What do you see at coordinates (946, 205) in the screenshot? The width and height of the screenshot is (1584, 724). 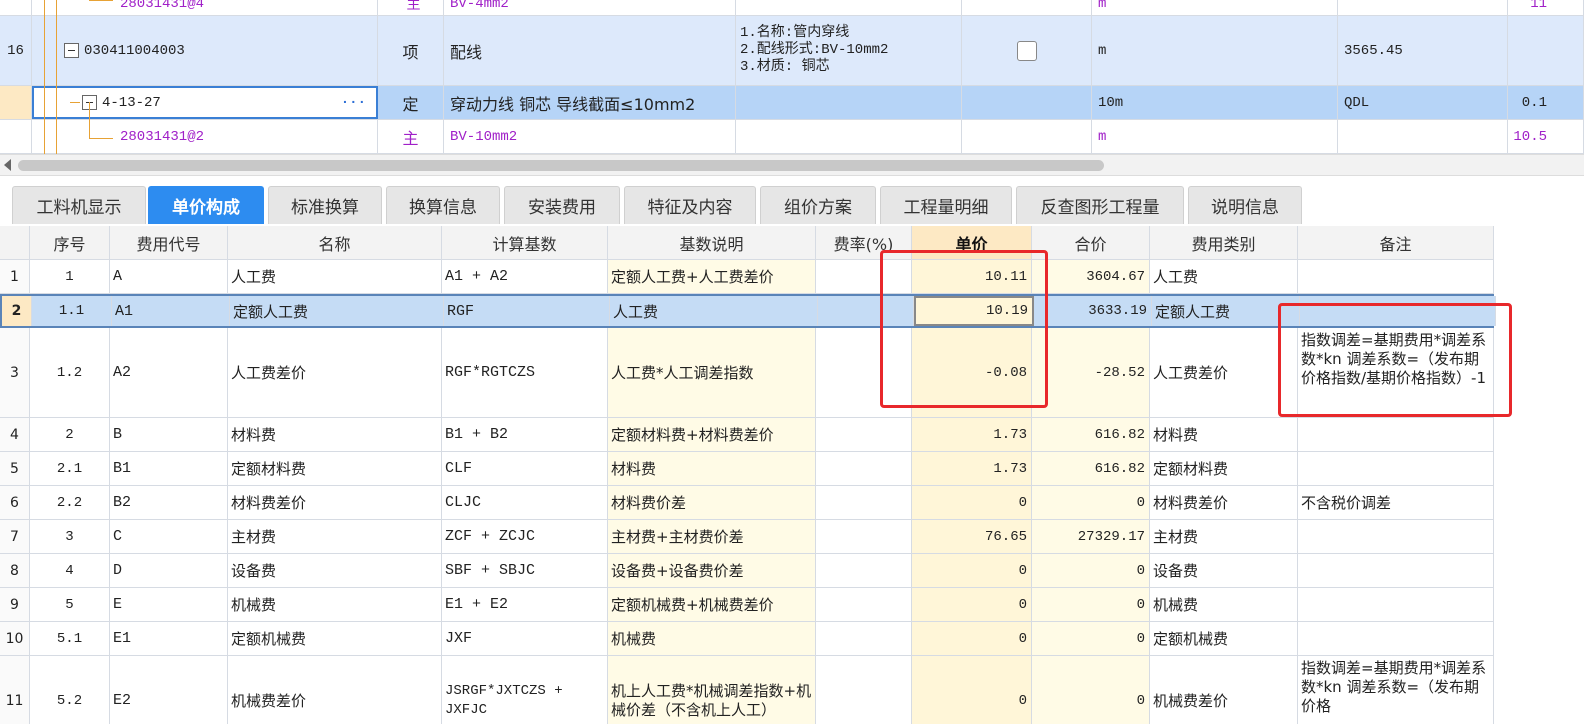 I see `tab-quantity-detail: 工程量明细` at bounding box center [946, 205].